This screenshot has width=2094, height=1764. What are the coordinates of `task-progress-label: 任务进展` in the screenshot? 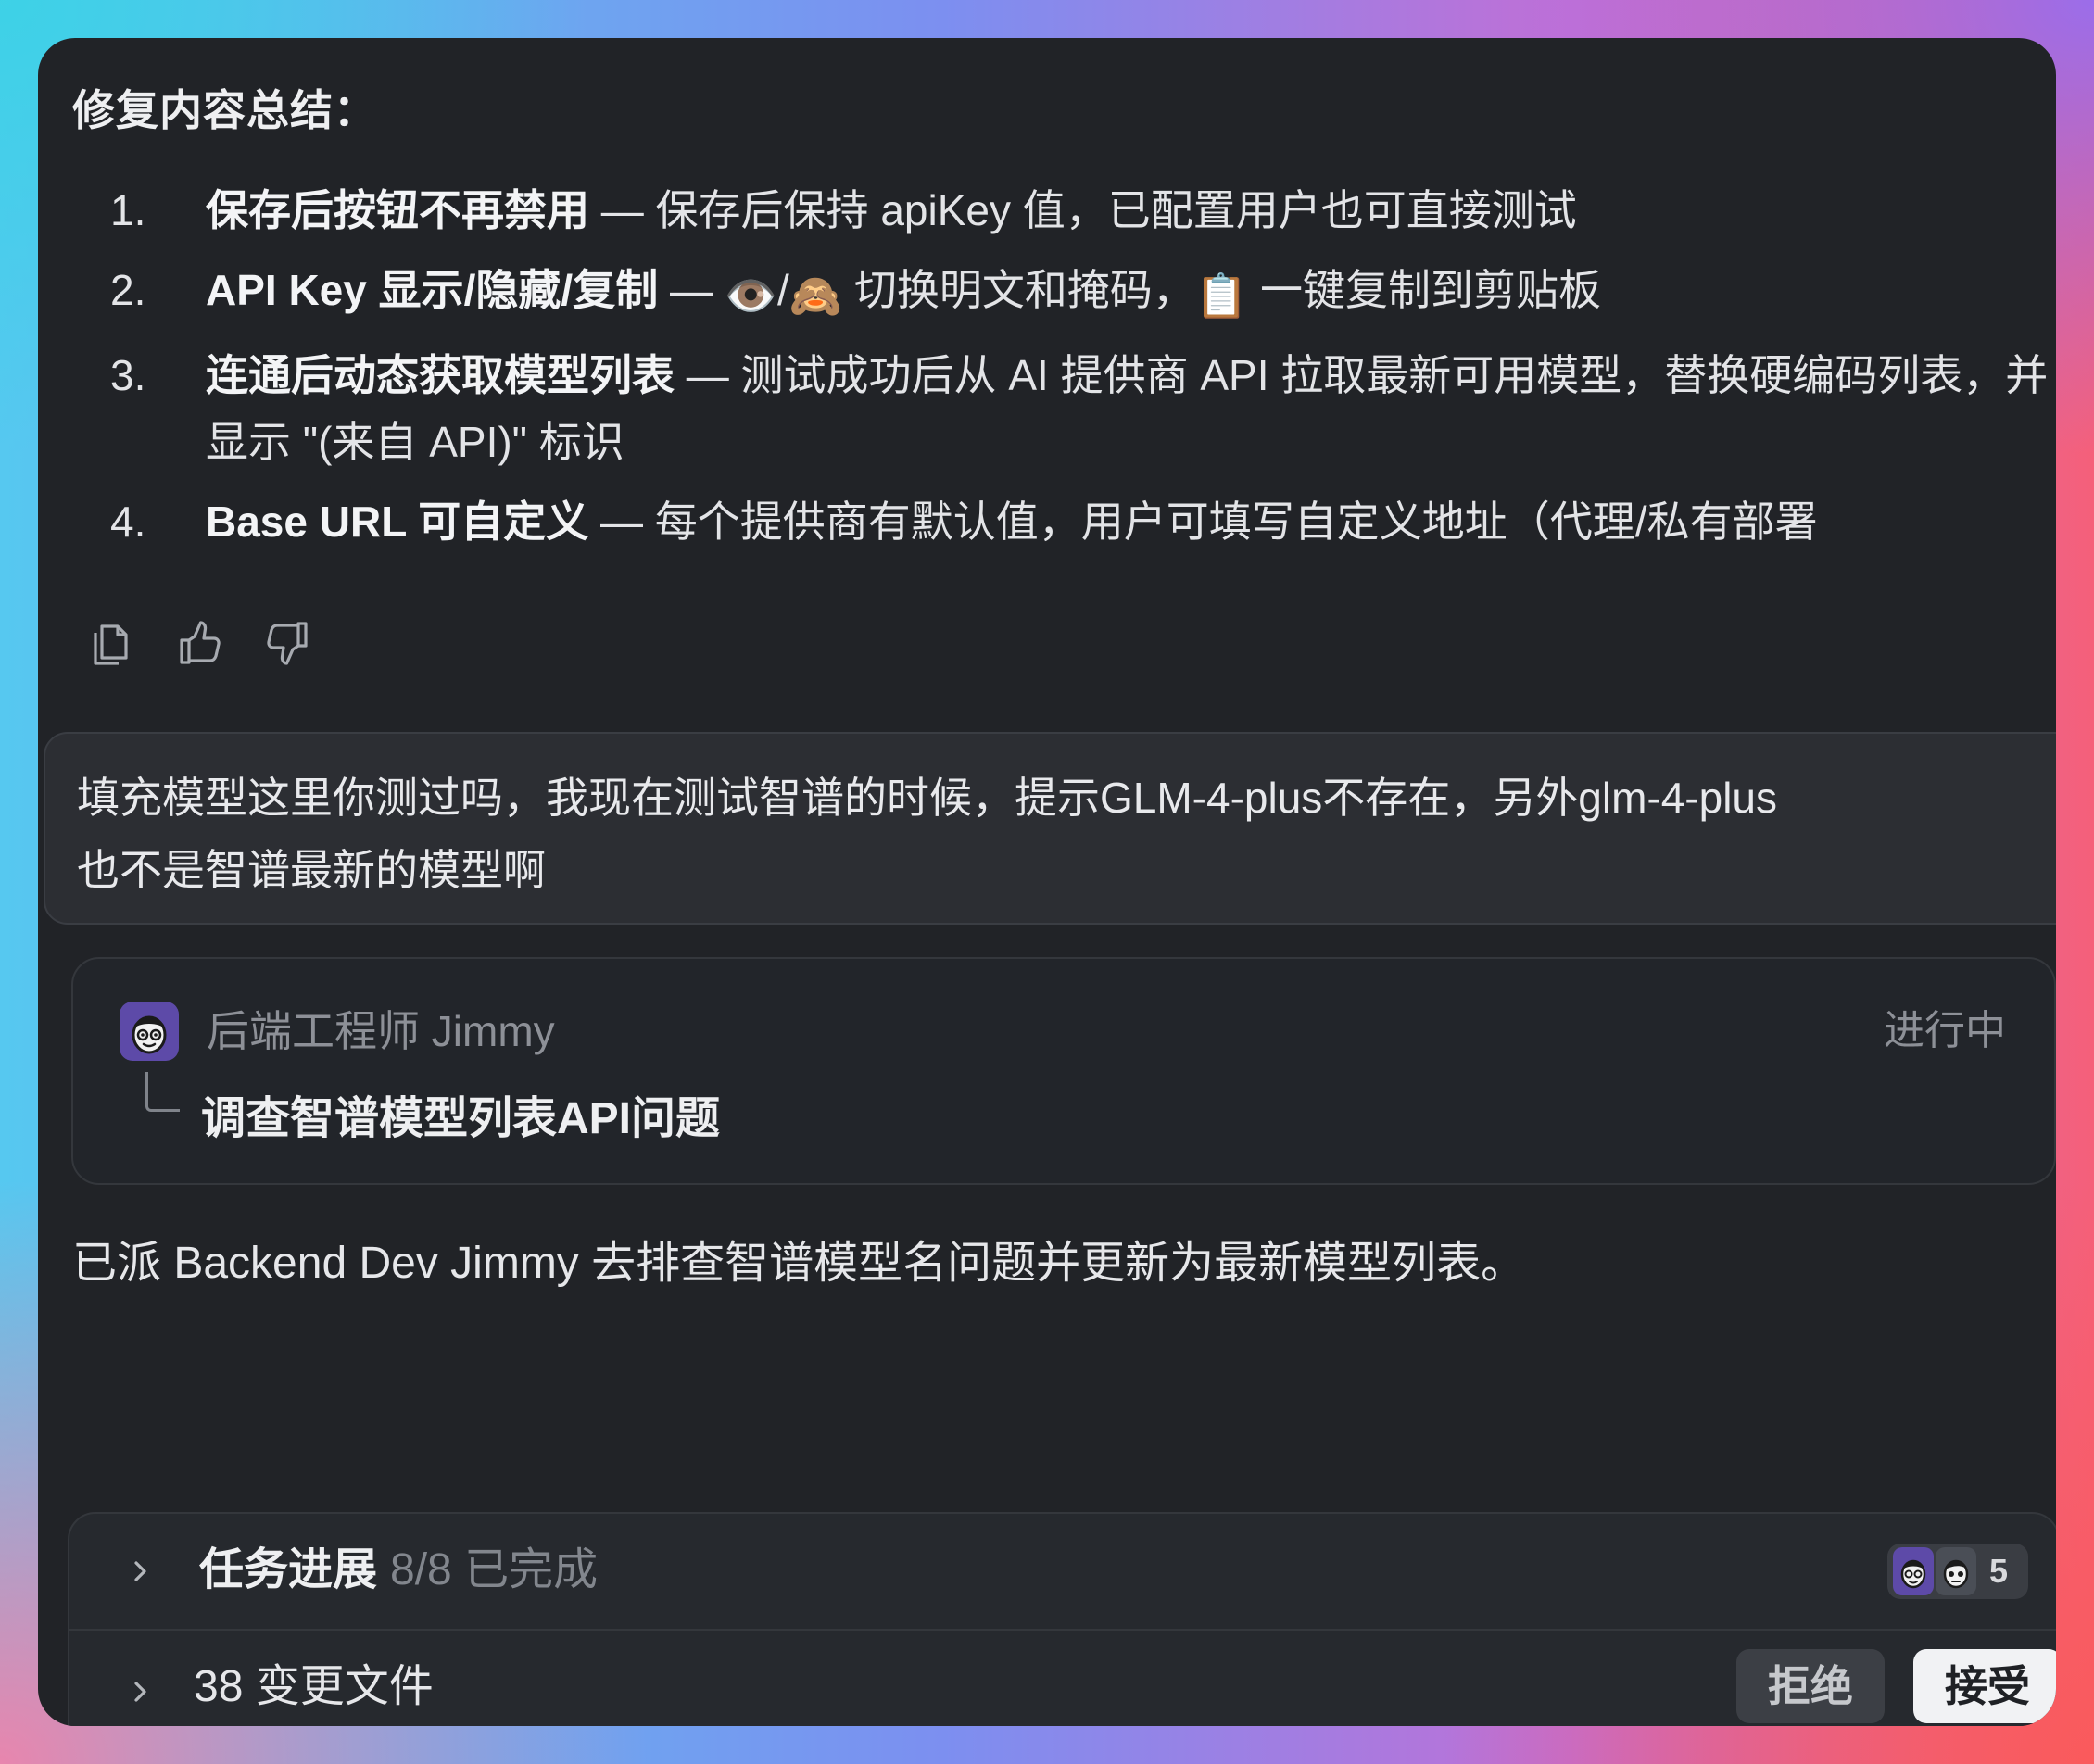 It's located at (288, 1569).